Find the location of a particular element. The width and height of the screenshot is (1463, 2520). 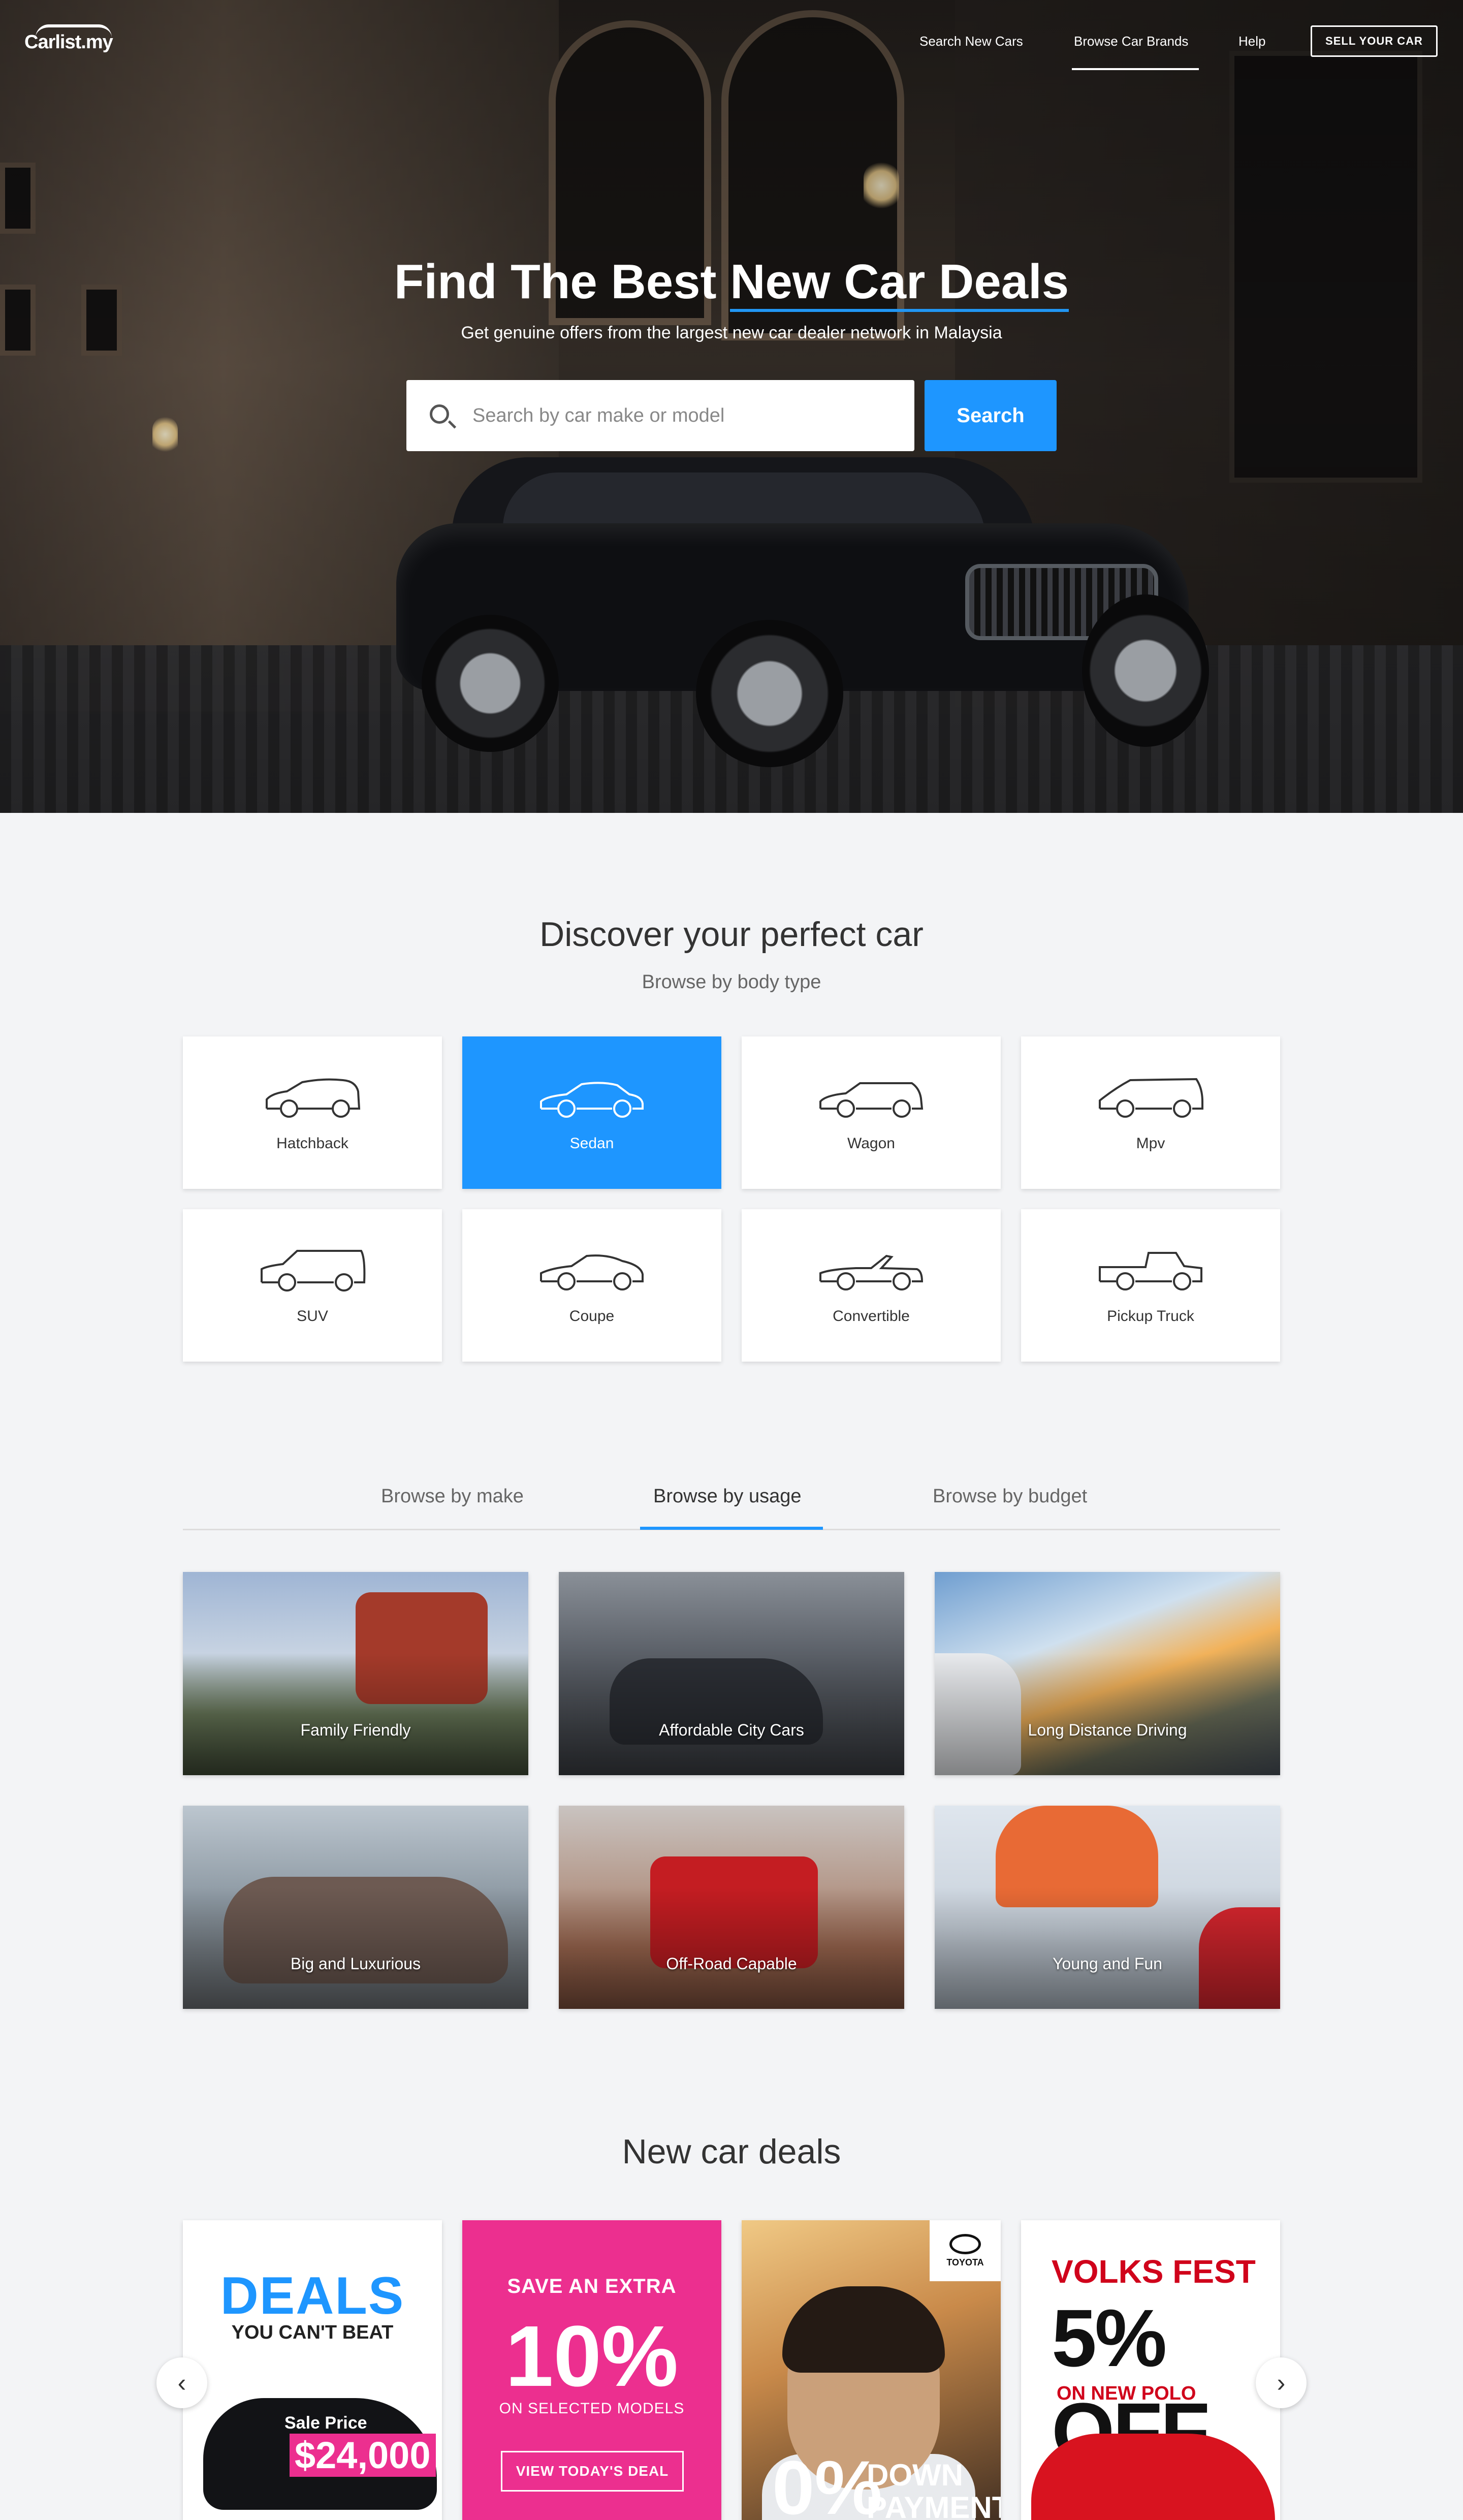

usage-label: Young and Fun is located at coordinates (1107, 1964).